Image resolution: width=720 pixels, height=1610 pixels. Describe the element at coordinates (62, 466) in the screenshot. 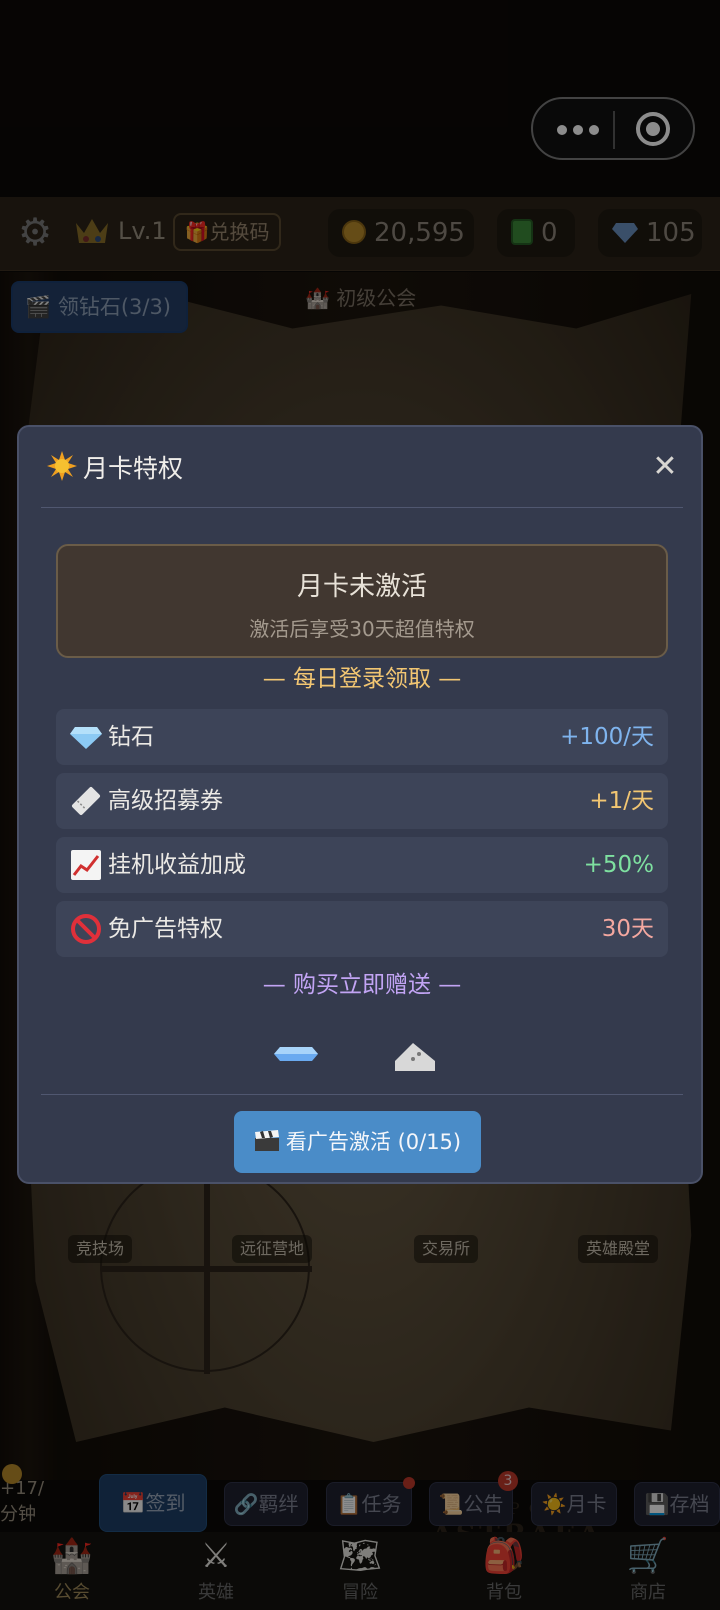

I see `sun-icon` at that location.